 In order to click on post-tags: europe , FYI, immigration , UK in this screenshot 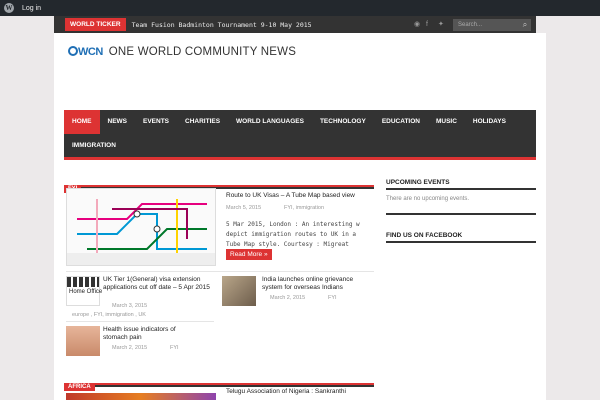, I will do `click(109, 315)`.